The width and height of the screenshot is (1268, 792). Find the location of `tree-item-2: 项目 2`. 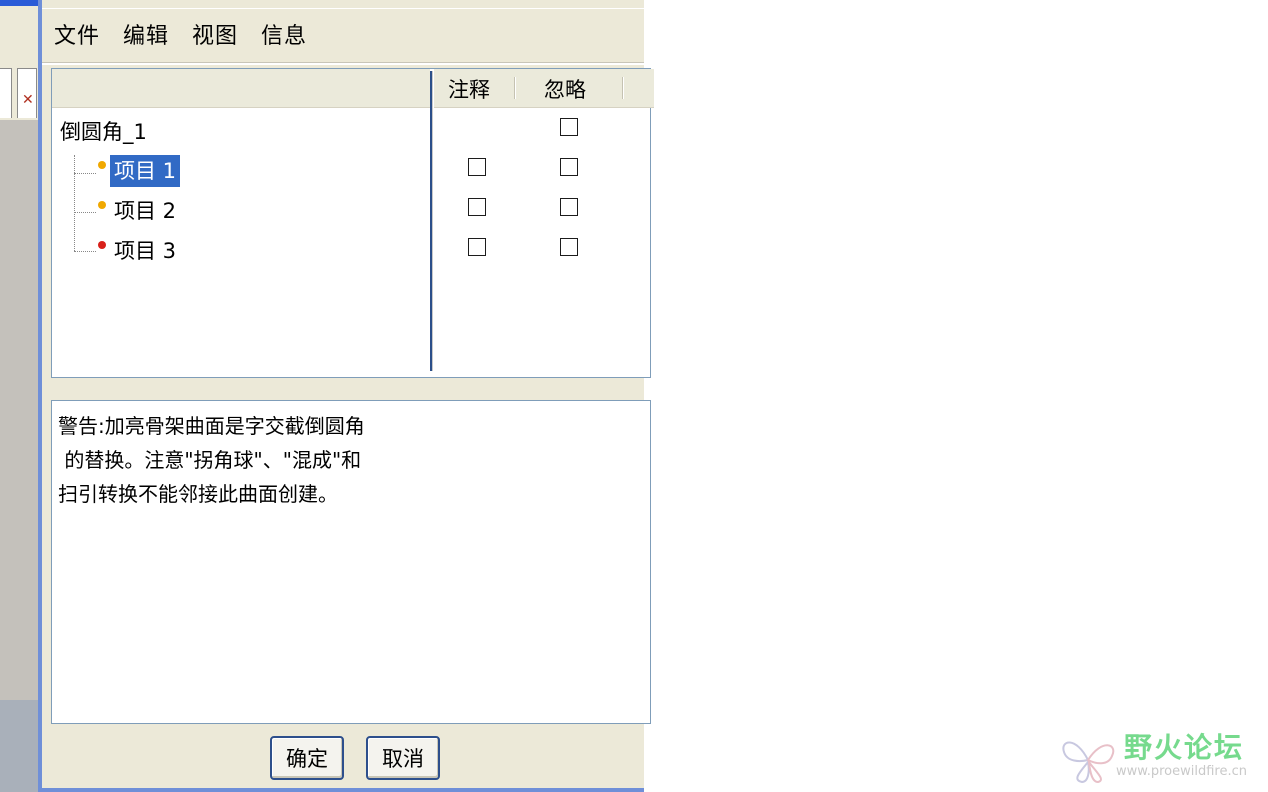

tree-item-2: 项目 2 is located at coordinates (139, 211).